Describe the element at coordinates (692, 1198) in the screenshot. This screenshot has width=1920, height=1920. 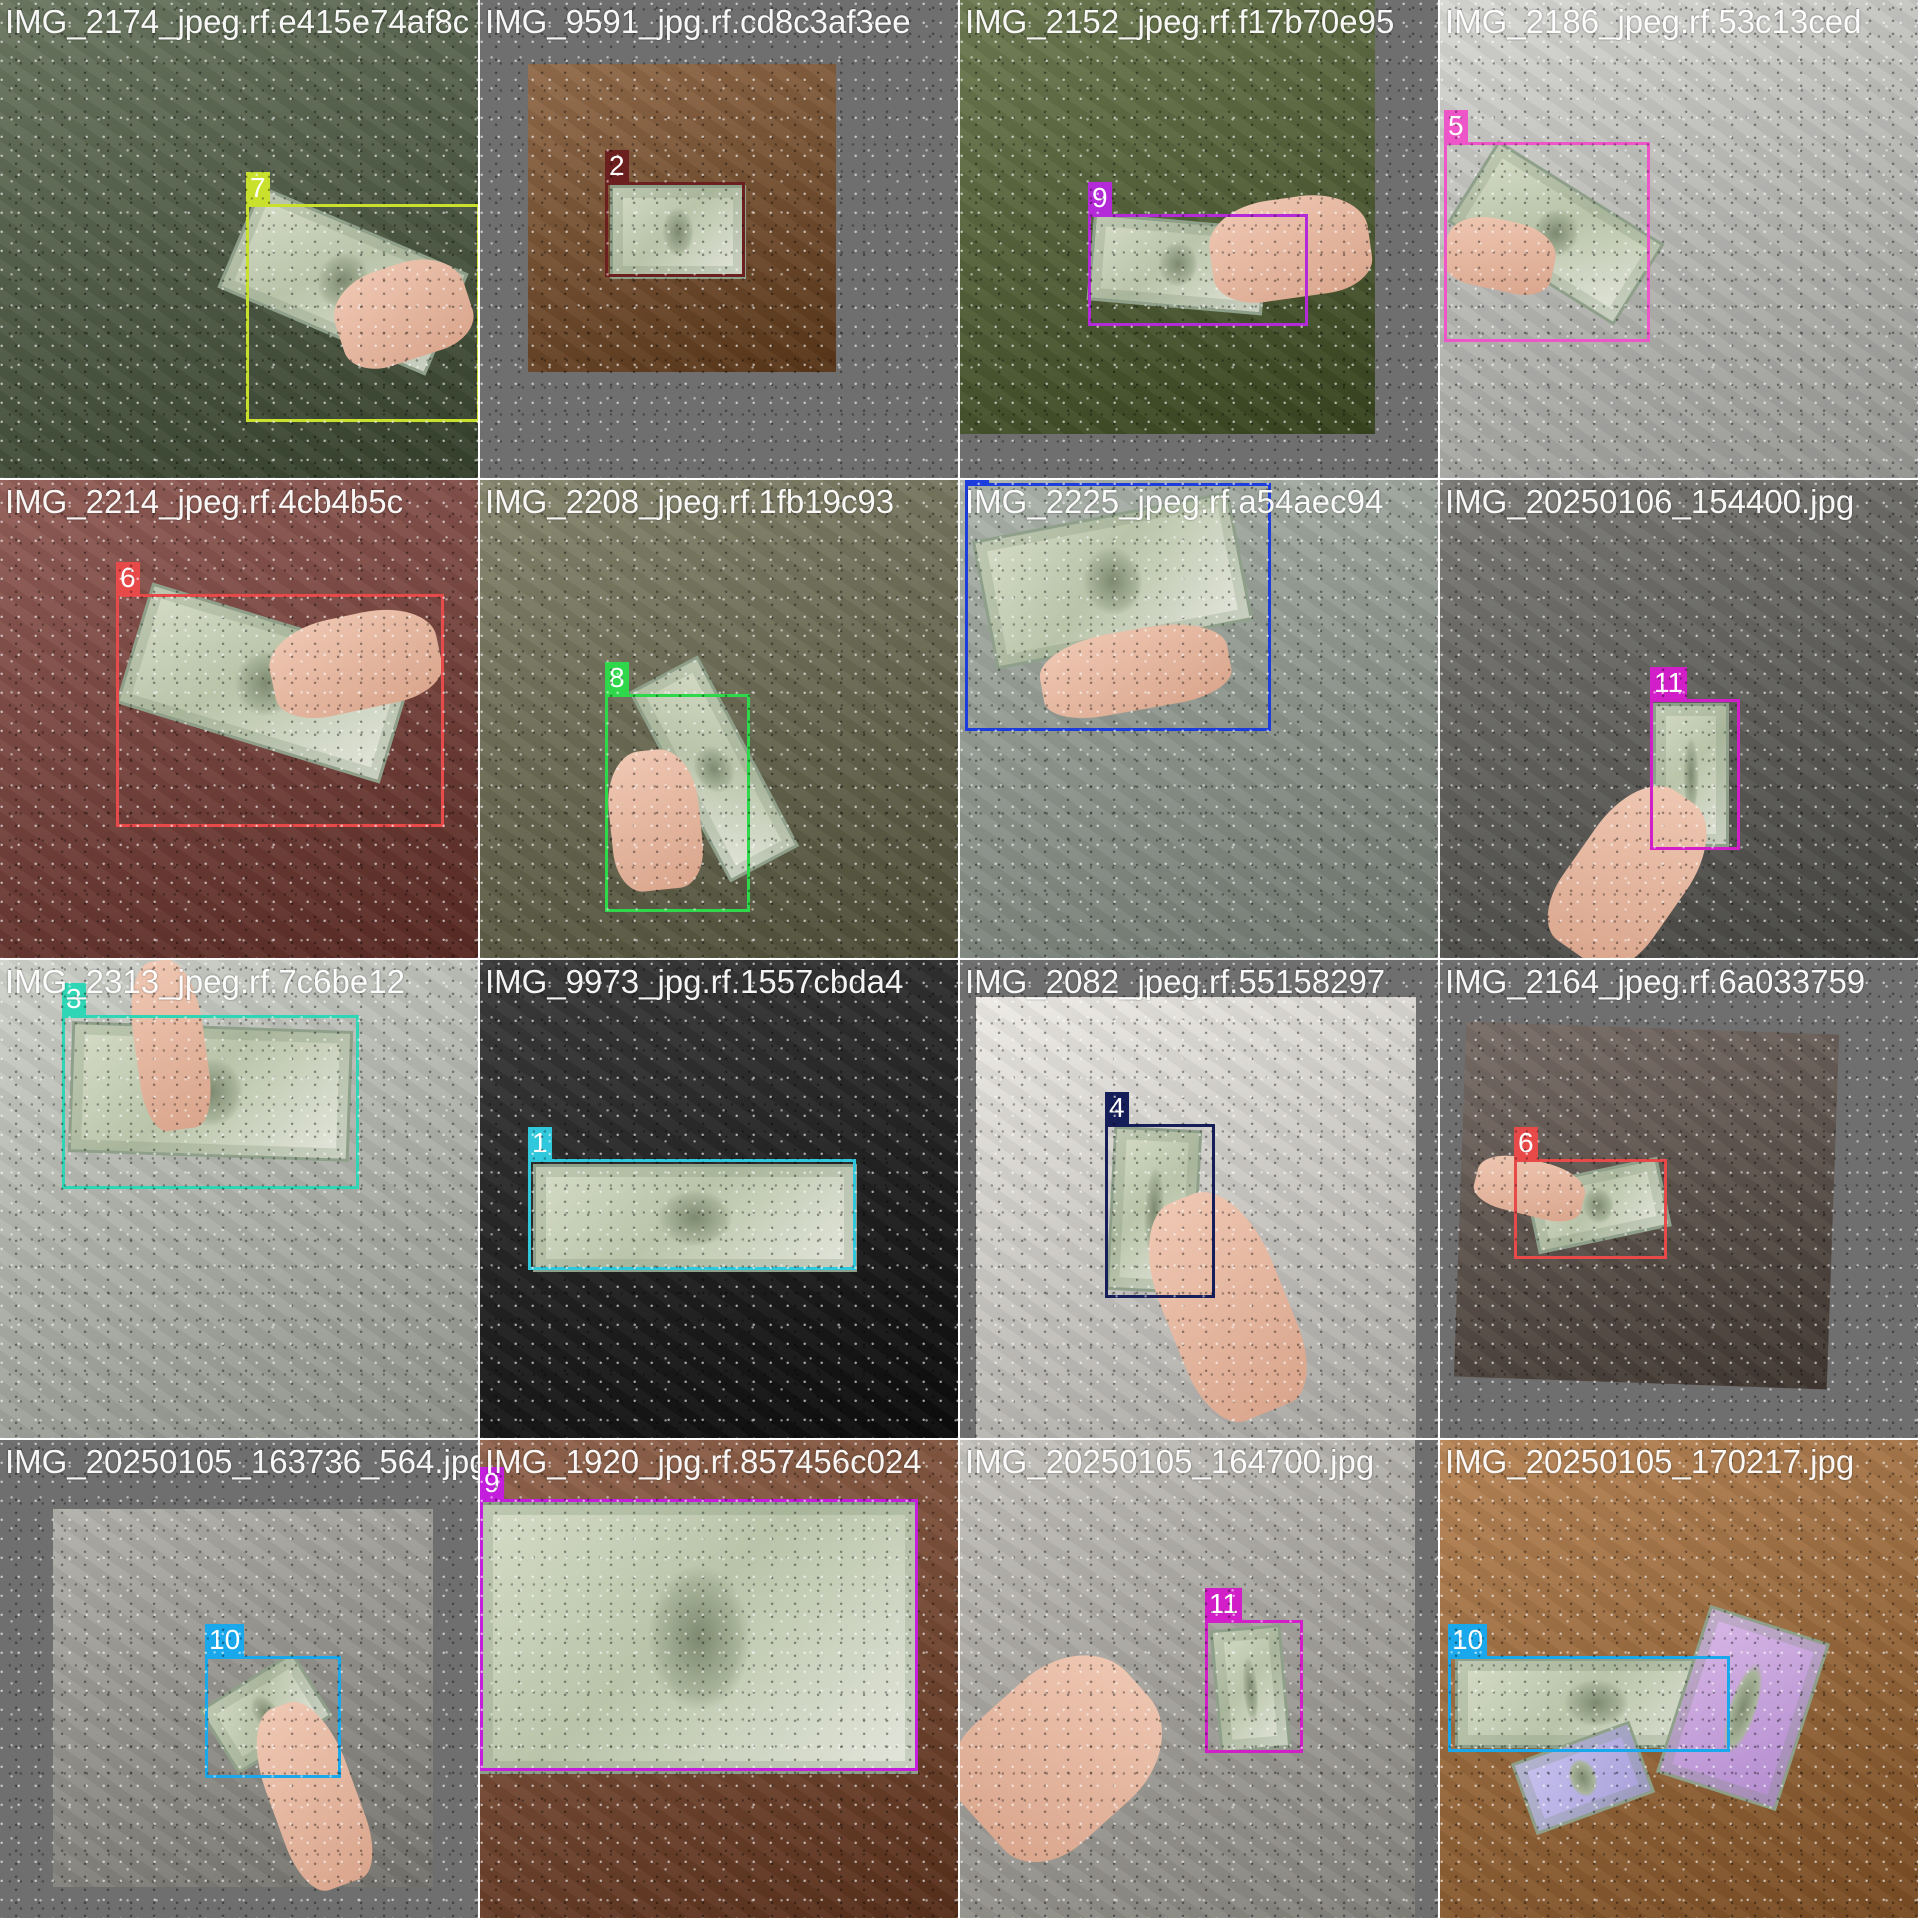
I see `detection-box: 1` at that location.